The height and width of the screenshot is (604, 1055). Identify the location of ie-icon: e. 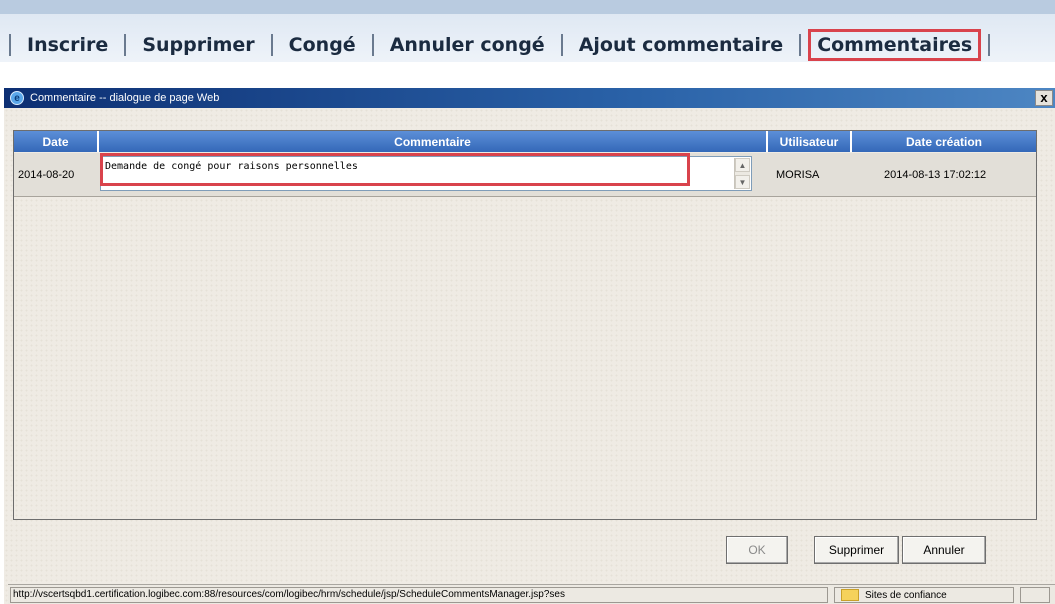
(17, 98).